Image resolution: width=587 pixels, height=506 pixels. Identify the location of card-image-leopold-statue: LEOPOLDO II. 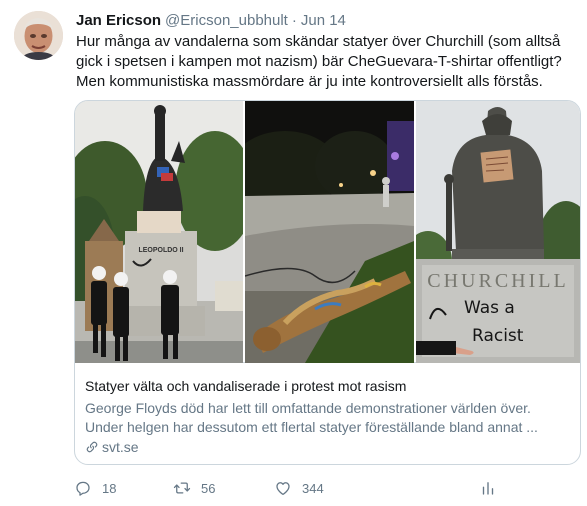
(159, 232).